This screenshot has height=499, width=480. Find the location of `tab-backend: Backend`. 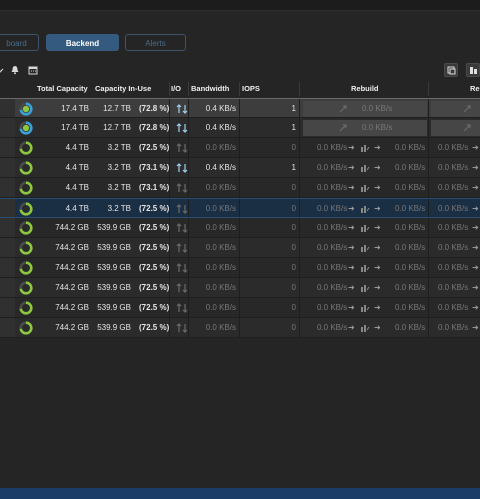

tab-backend: Backend is located at coordinates (82, 42).